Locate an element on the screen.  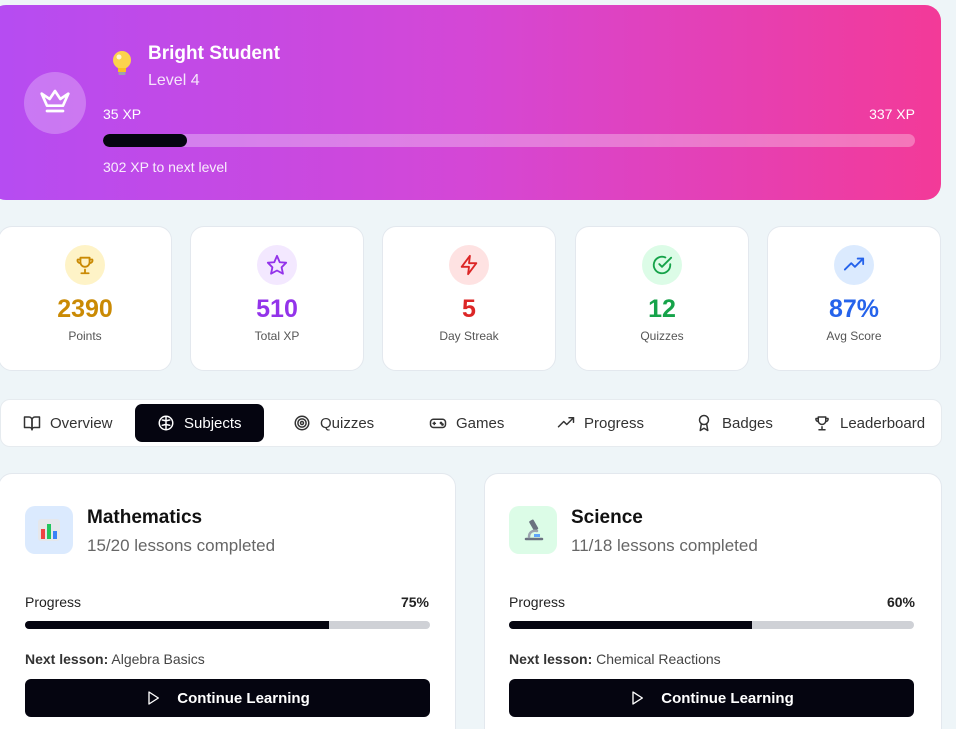
book-open-icon is located at coordinates (32, 423).